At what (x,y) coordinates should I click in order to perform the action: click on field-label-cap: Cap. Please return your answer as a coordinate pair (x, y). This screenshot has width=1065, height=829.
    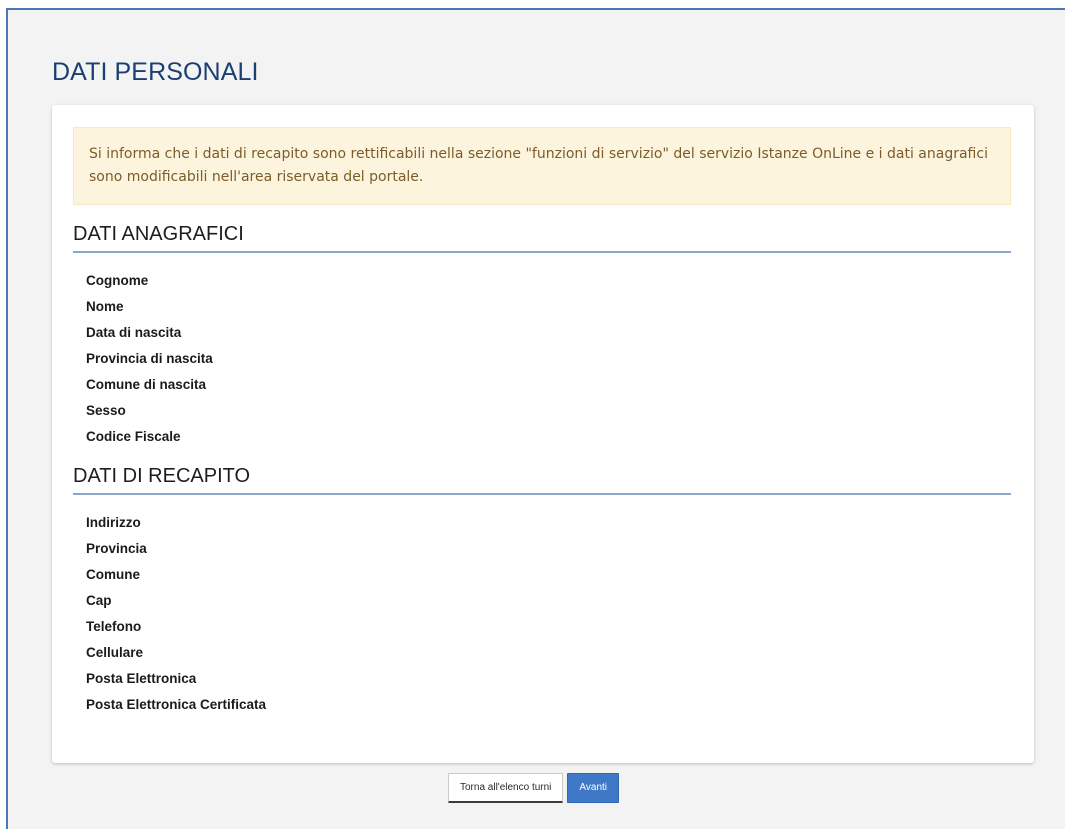
    Looking at the image, I should click on (99, 600).